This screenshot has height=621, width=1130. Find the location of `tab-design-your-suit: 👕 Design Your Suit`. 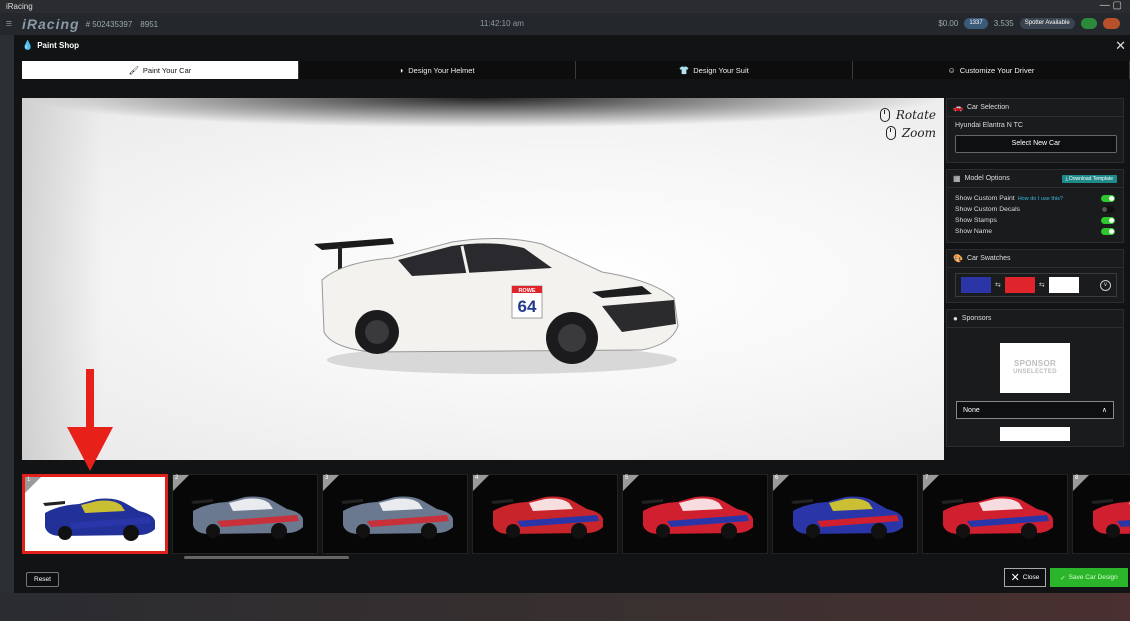

tab-design-your-suit: 👕 Design Your Suit is located at coordinates (714, 70).